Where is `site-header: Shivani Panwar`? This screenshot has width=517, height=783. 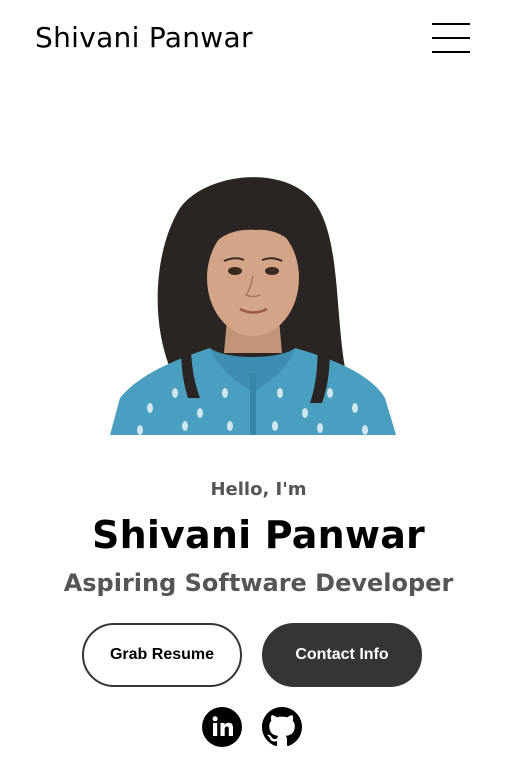
site-header: Shivani Panwar is located at coordinates (258, 40).